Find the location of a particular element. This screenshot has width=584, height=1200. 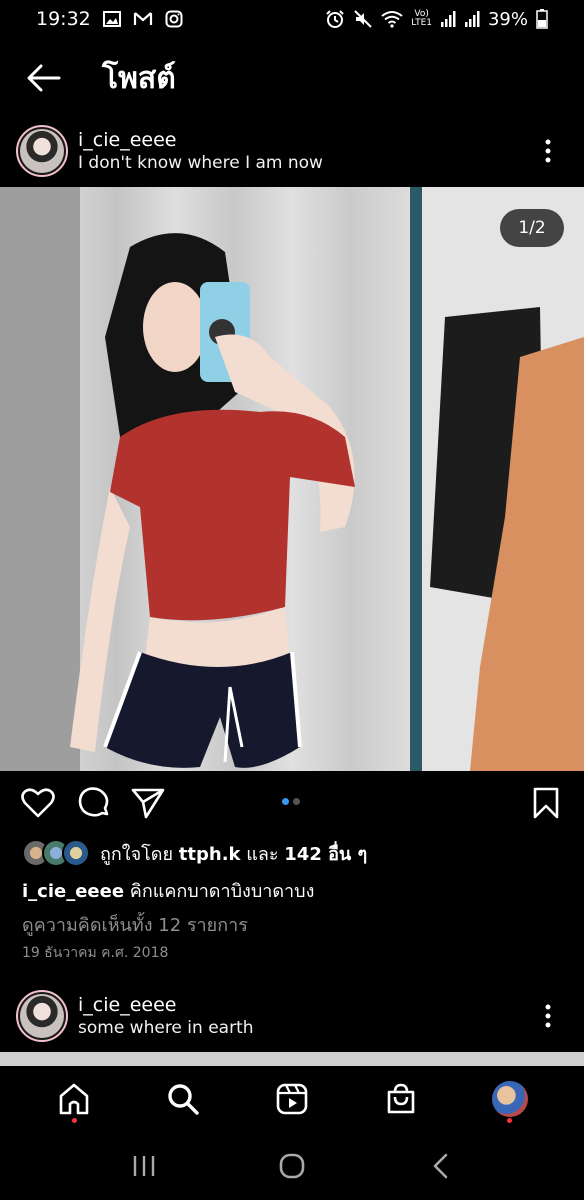

post-username: i_cie_eeee is located at coordinates (200, 140).